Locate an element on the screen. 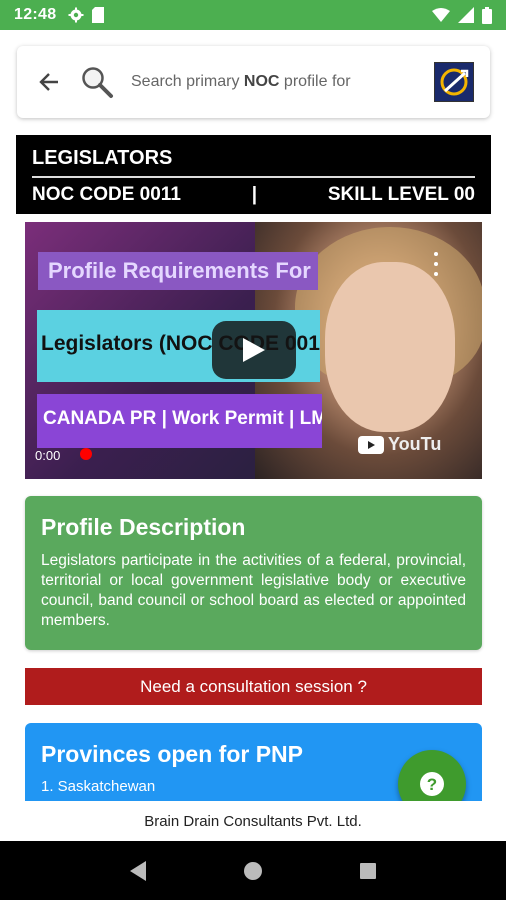  sd-card-icon is located at coordinates (98, 15).